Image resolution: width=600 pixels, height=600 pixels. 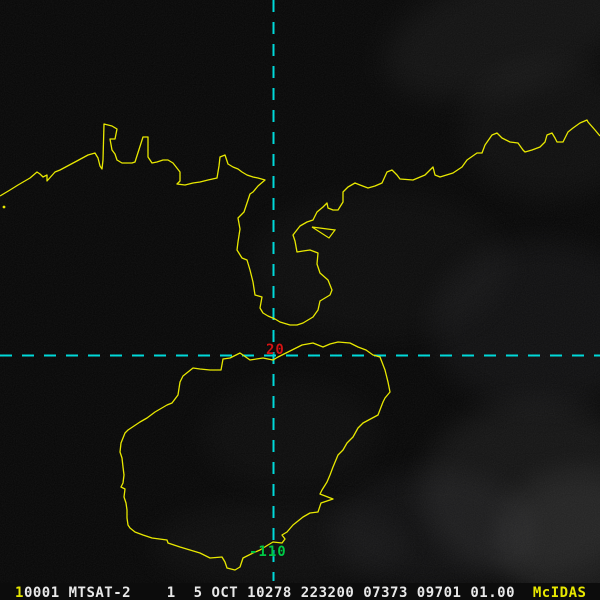 I want to click on longitude-label: -110, so click(x=268, y=552).